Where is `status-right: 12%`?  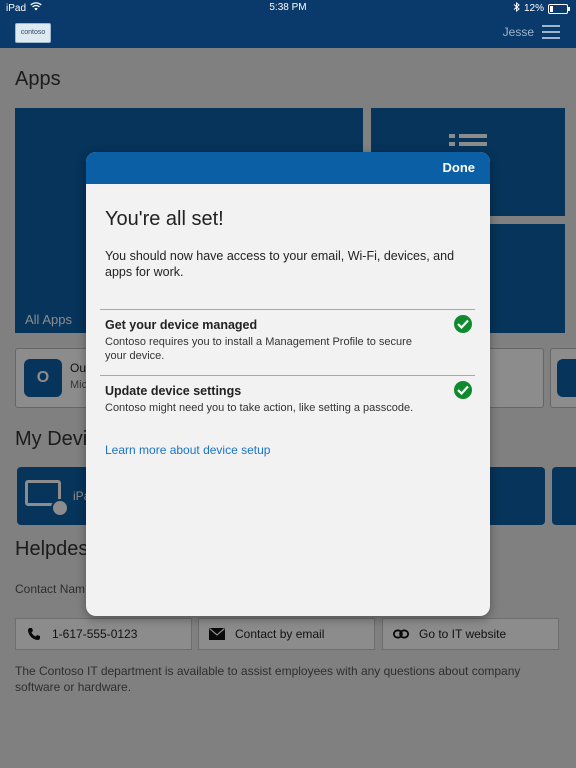
status-right: 12% is located at coordinates (541, 8).